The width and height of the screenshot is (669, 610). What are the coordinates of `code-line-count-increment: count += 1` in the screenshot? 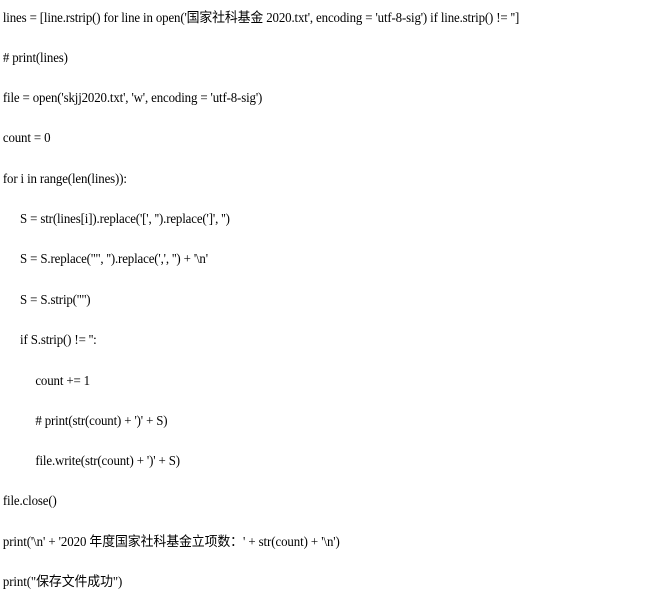 It's located at (62, 380).